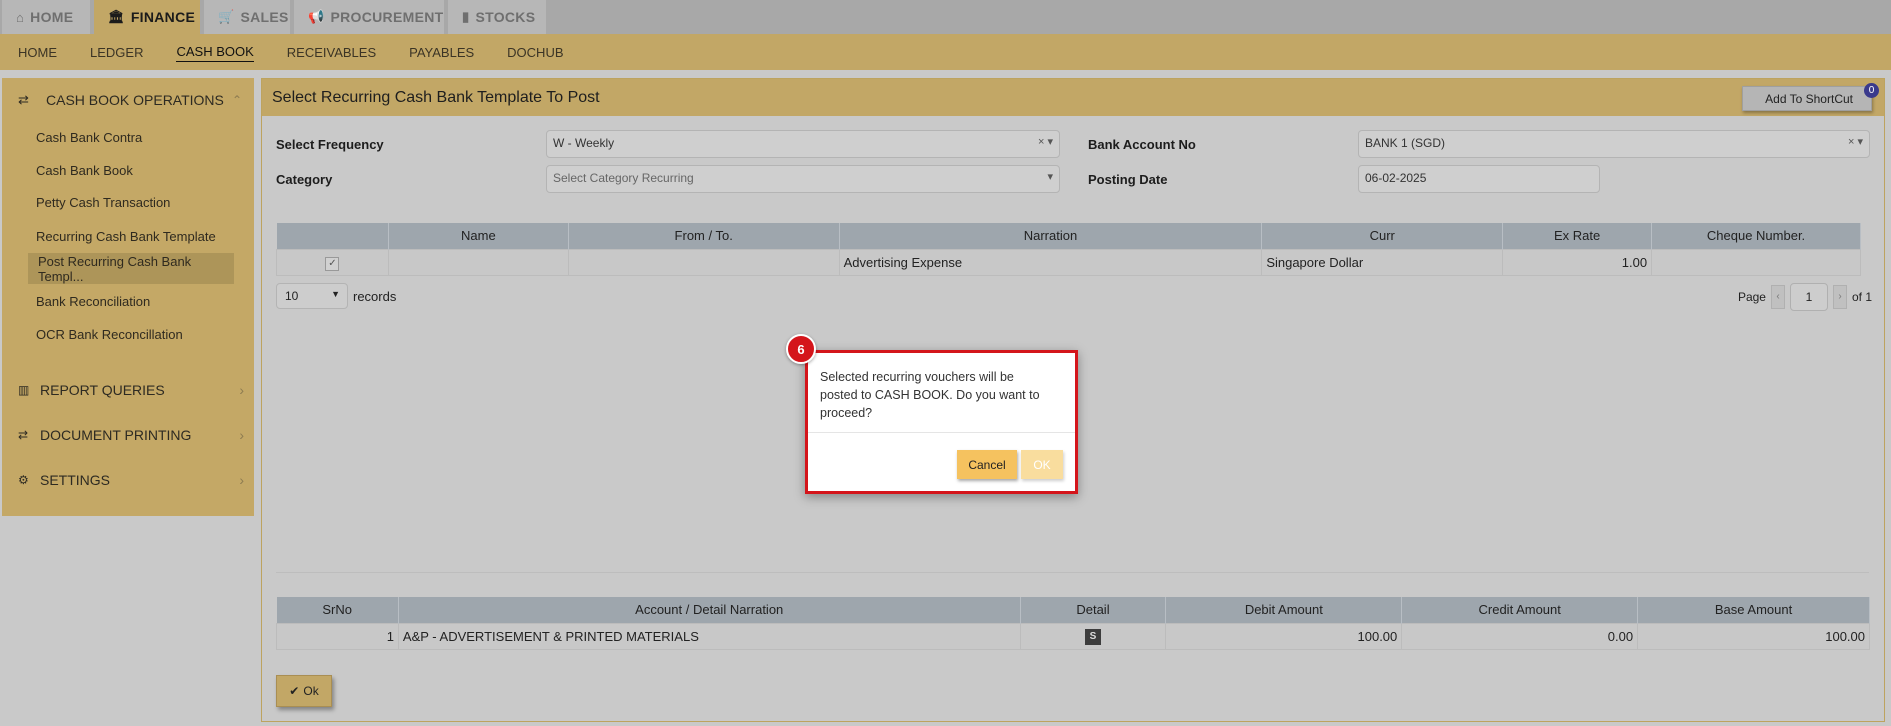  Describe the element at coordinates (126, 236) in the screenshot. I see `sidebar-item-recurring-template: Recurring Cash Bank Template` at that location.